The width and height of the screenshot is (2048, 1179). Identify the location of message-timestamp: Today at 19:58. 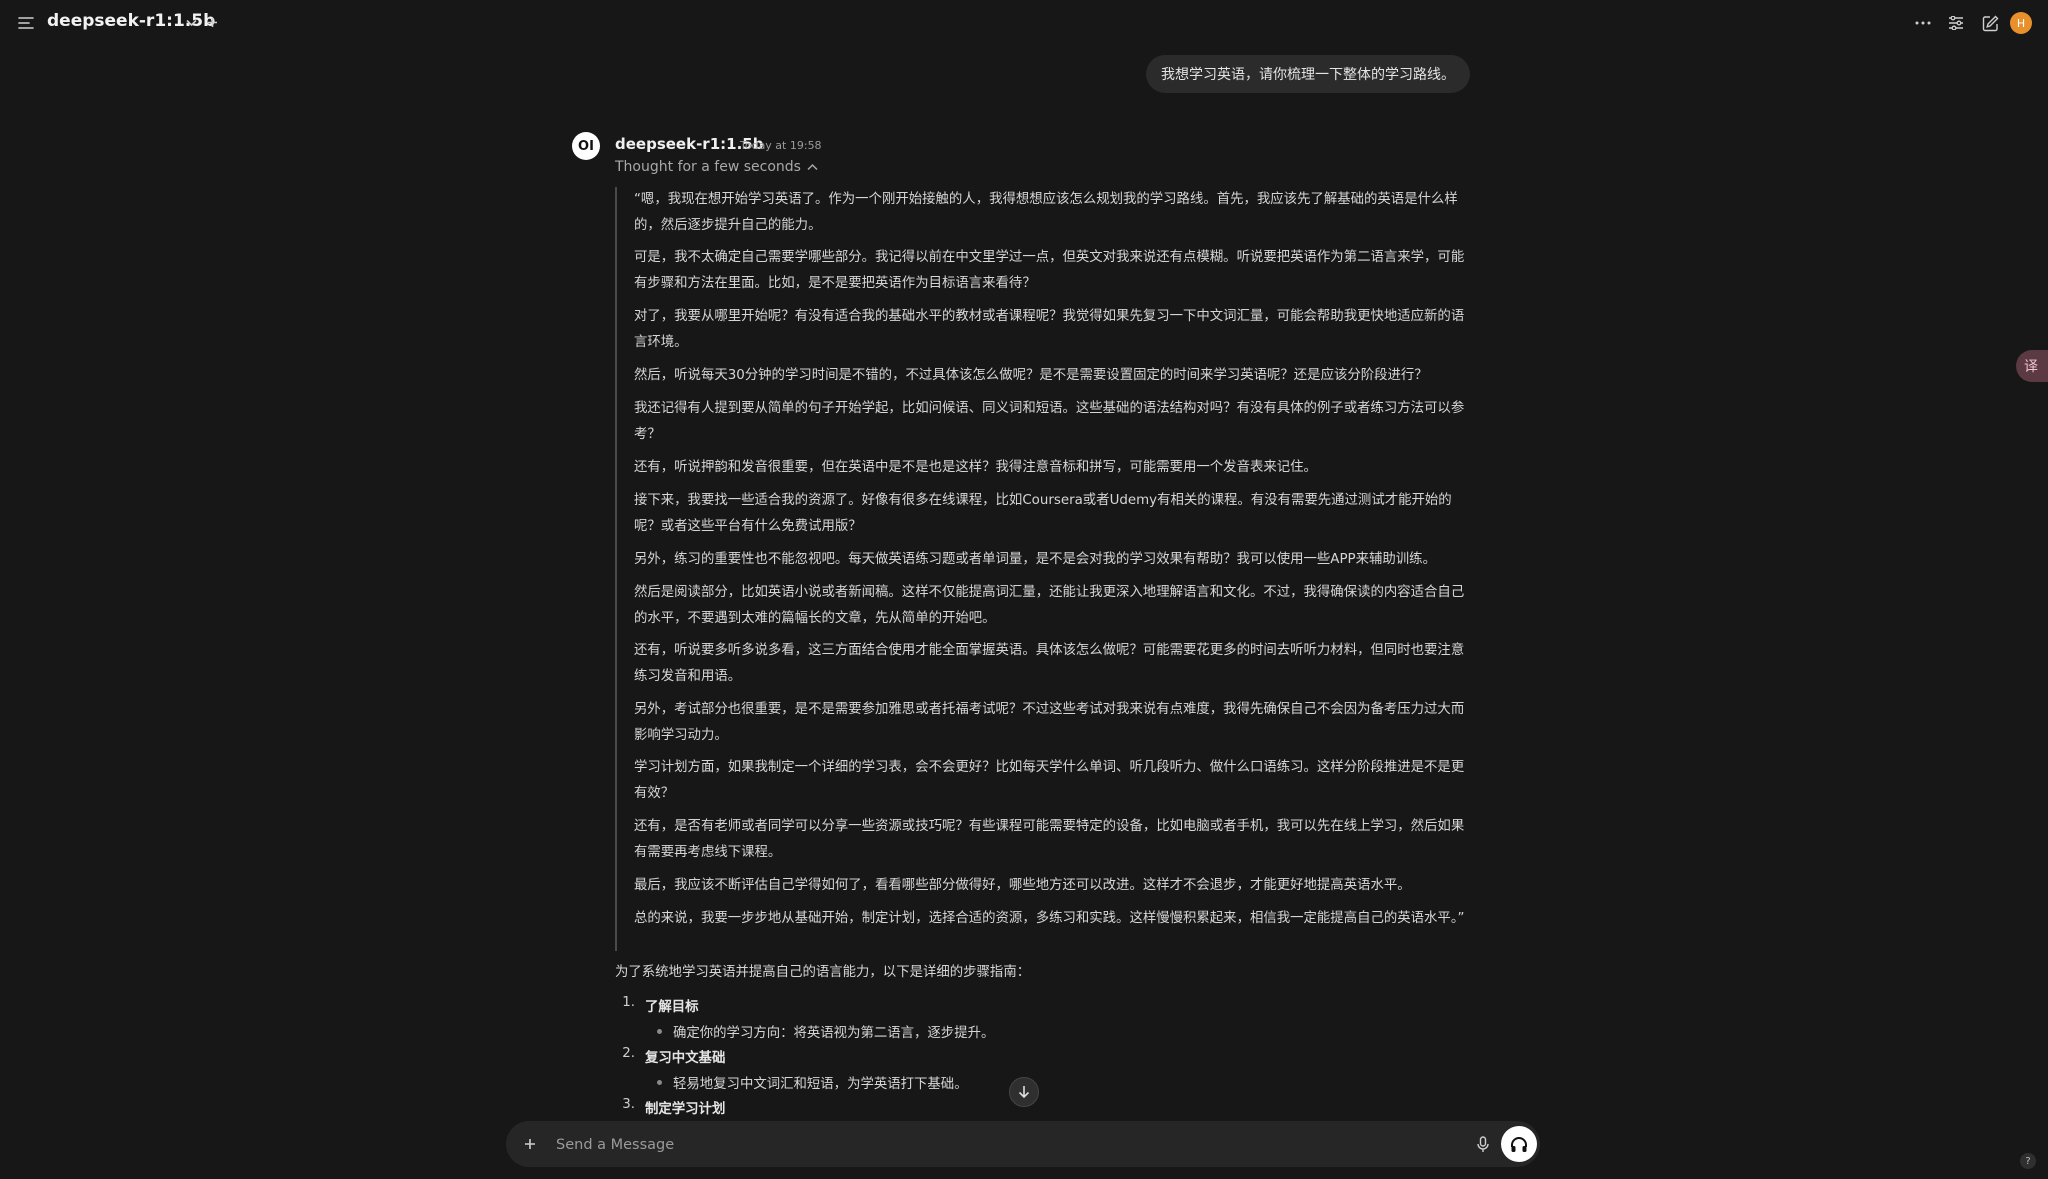
(781, 145).